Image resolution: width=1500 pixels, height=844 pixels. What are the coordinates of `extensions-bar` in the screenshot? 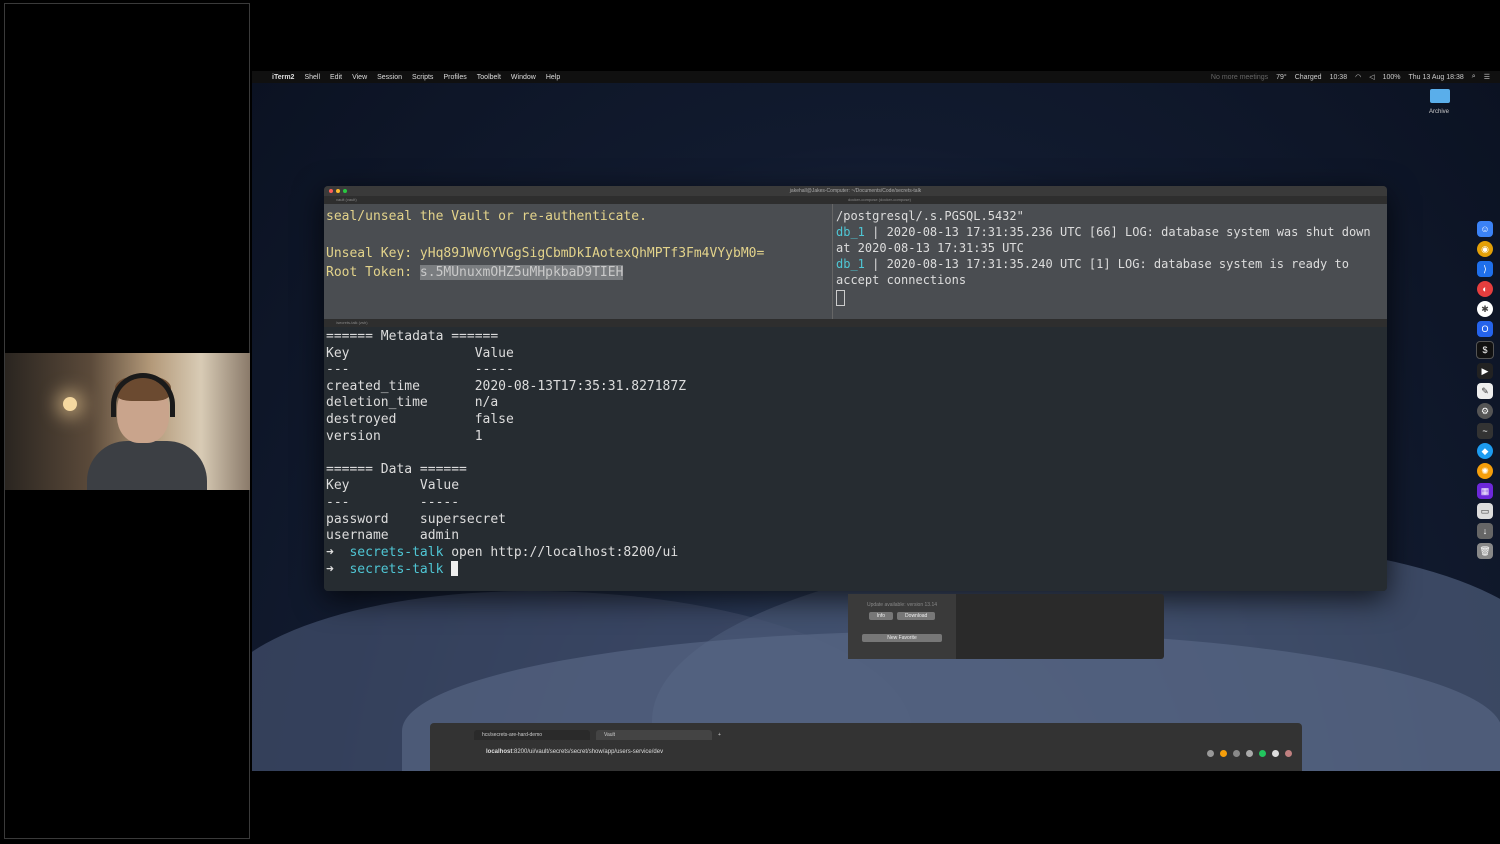 It's located at (1249, 753).